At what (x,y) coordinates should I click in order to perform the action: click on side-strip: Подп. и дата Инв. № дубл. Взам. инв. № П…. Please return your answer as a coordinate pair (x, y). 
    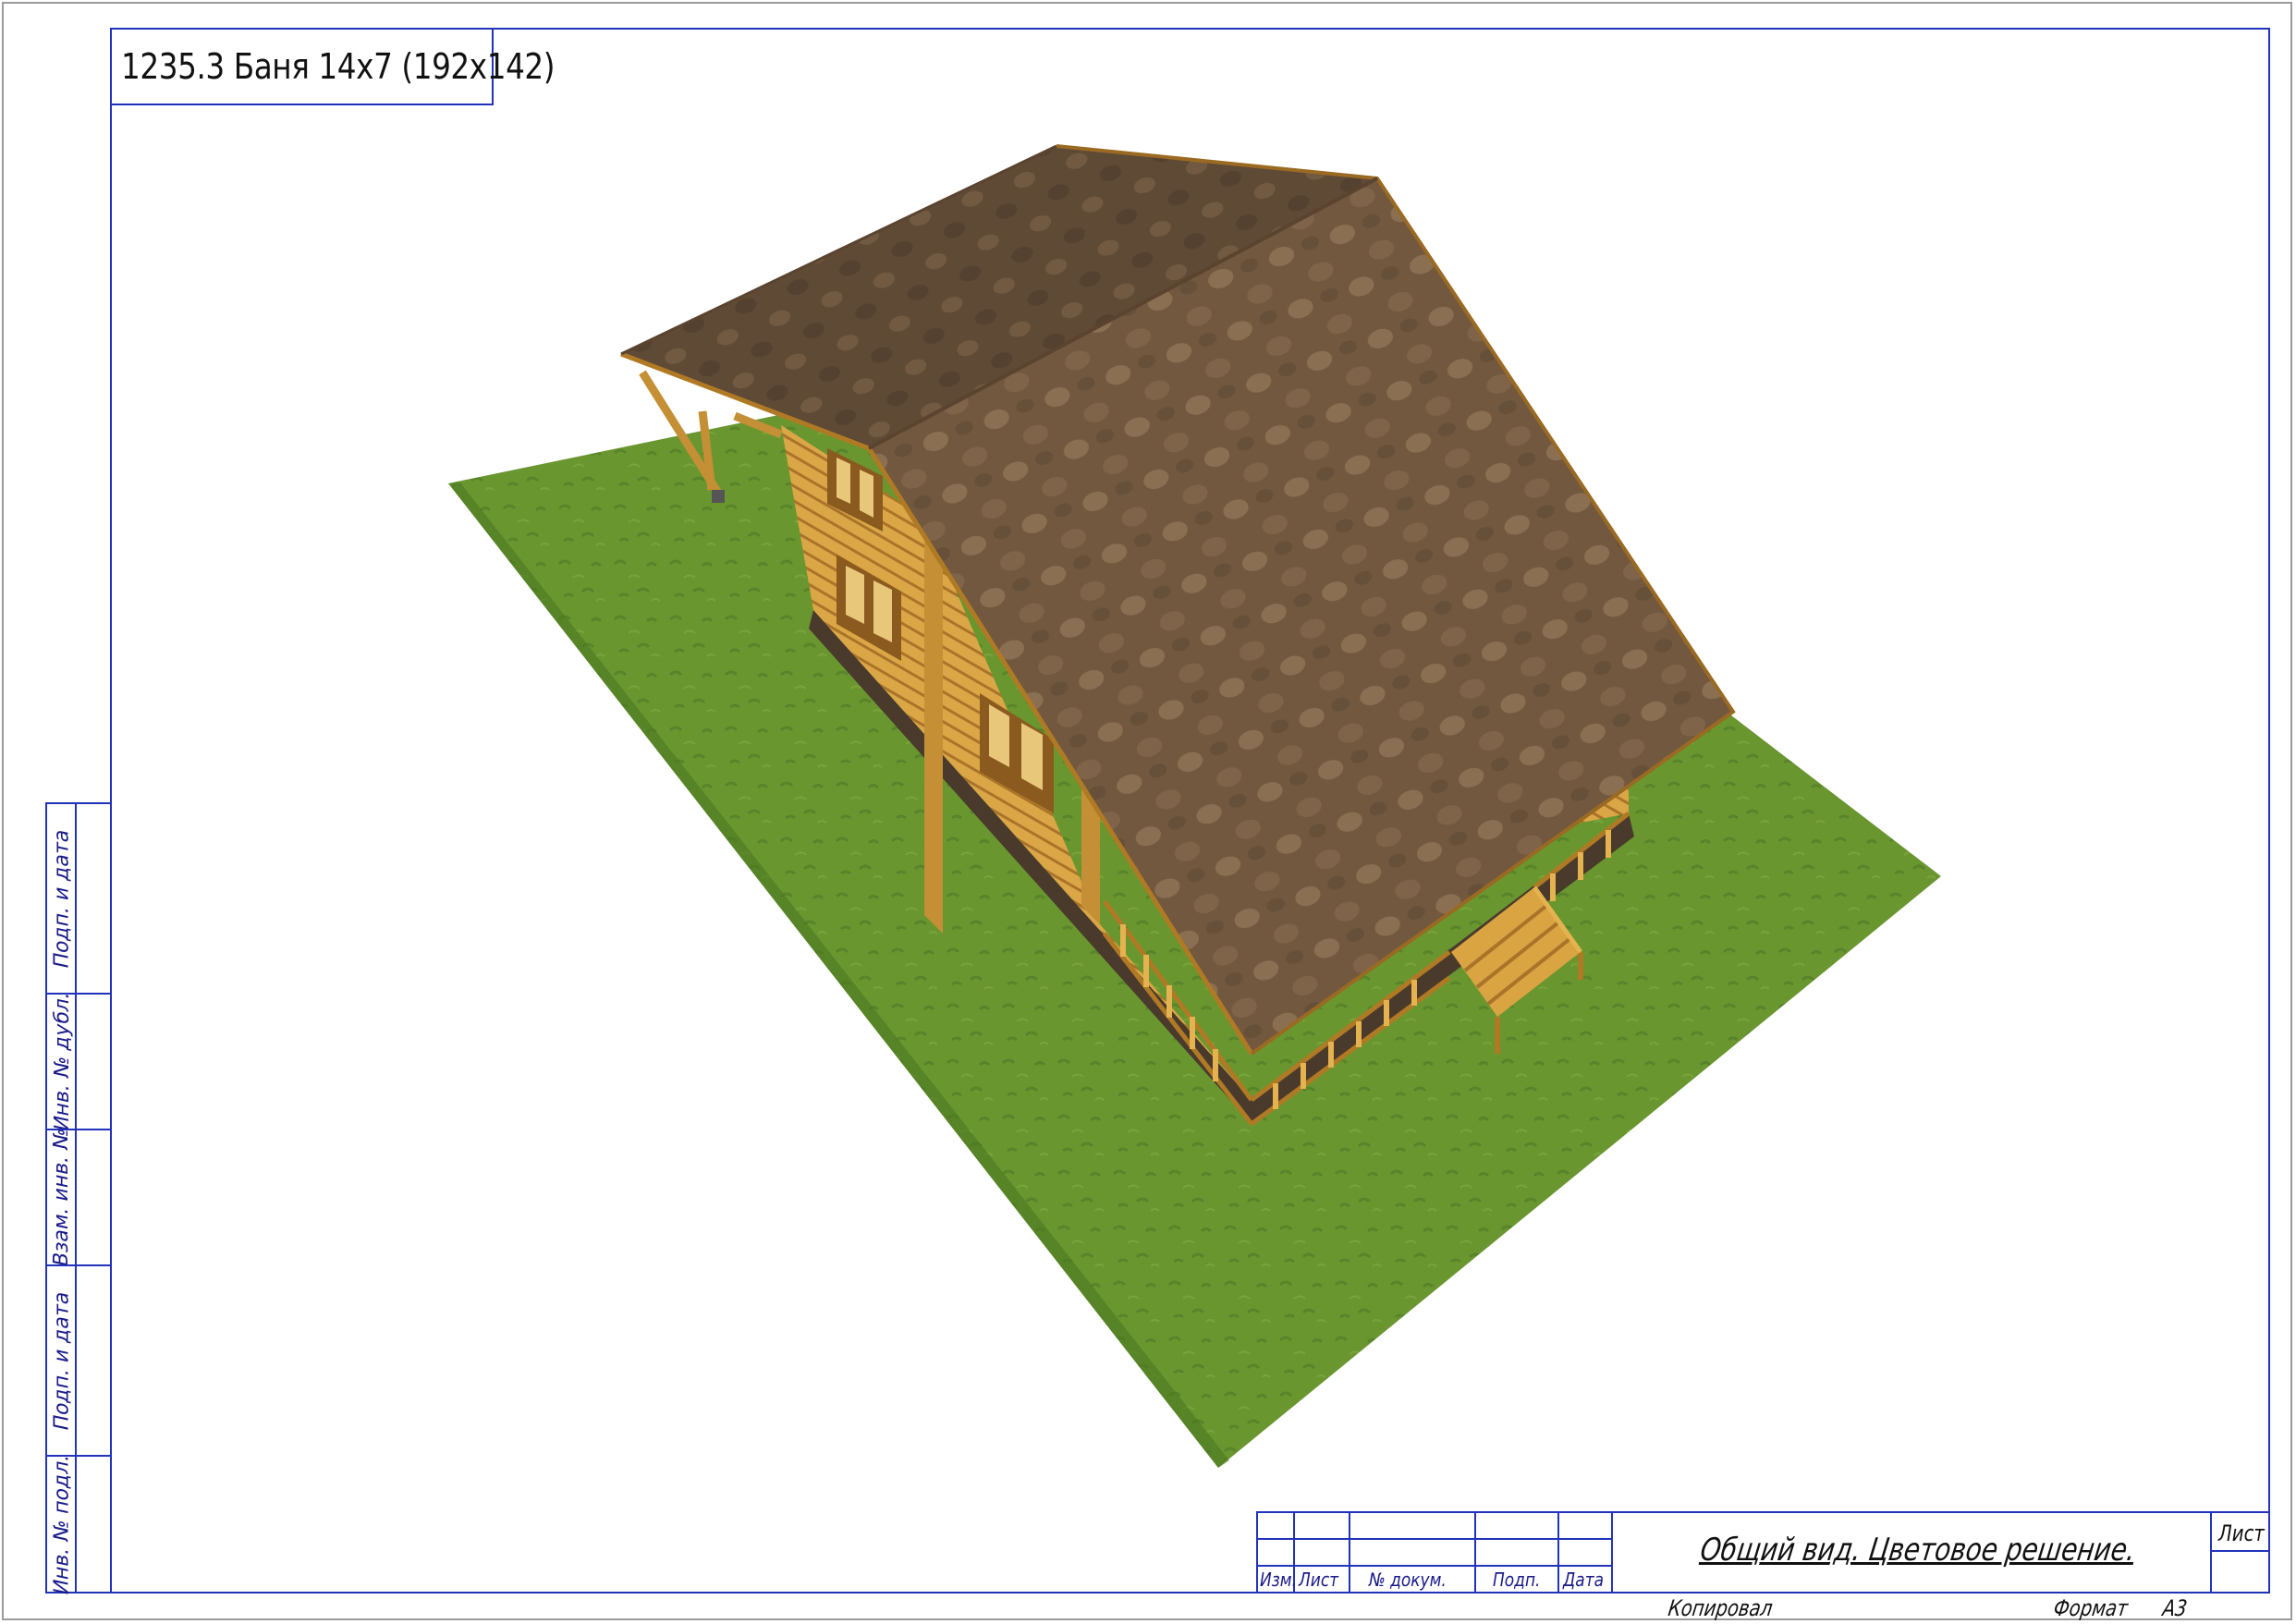
    Looking at the image, I should click on (79, 1199).